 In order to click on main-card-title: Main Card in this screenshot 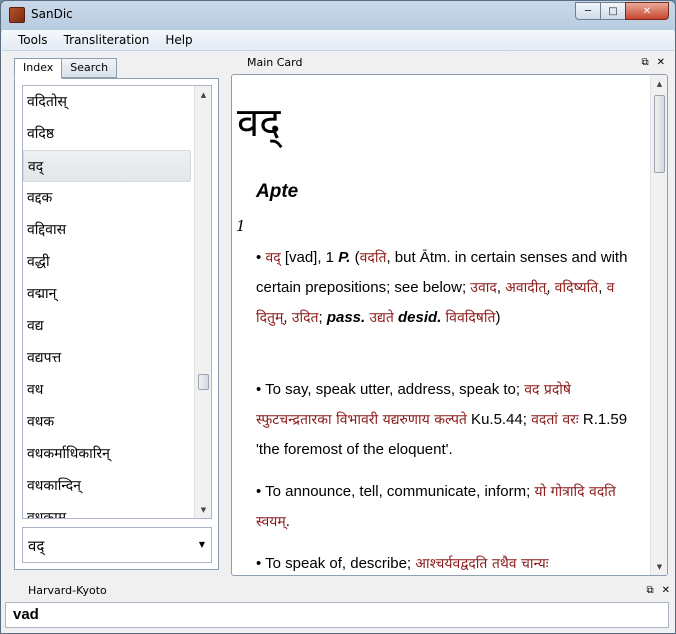, I will do `click(275, 62)`.